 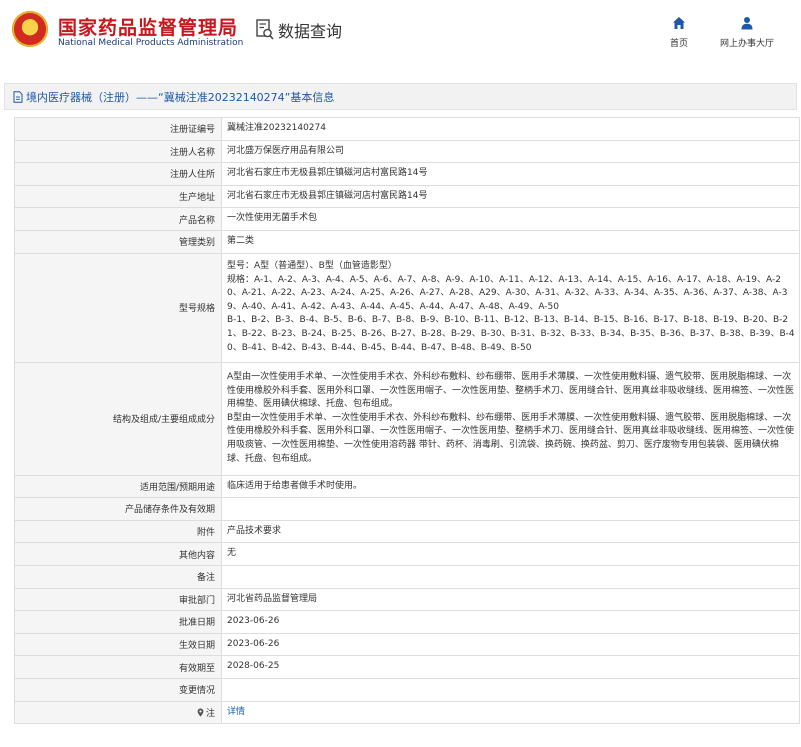 What do you see at coordinates (510, 554) in the screenshot?
I see `other-content-value: 无` at bounding box center [510, 554].